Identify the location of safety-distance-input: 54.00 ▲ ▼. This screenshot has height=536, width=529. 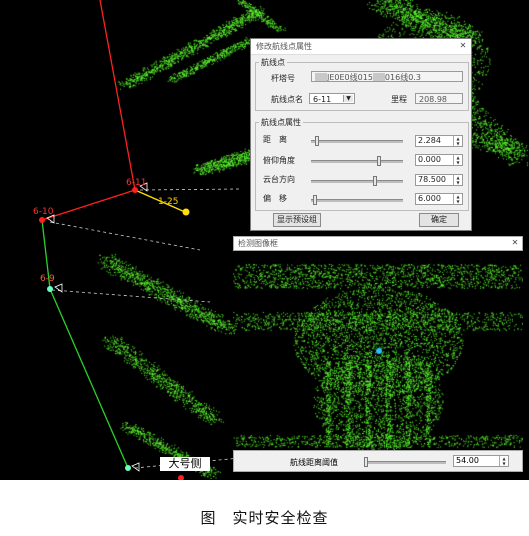
(481, 461).